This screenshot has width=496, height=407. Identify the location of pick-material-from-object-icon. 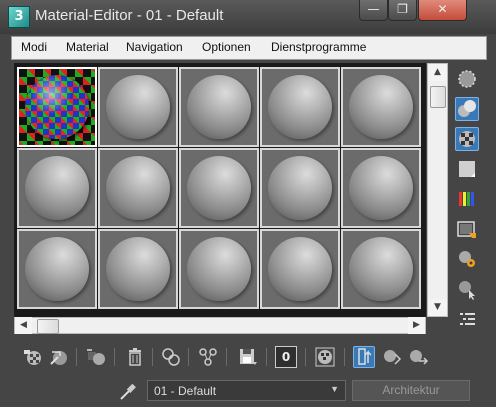
(128, 391).